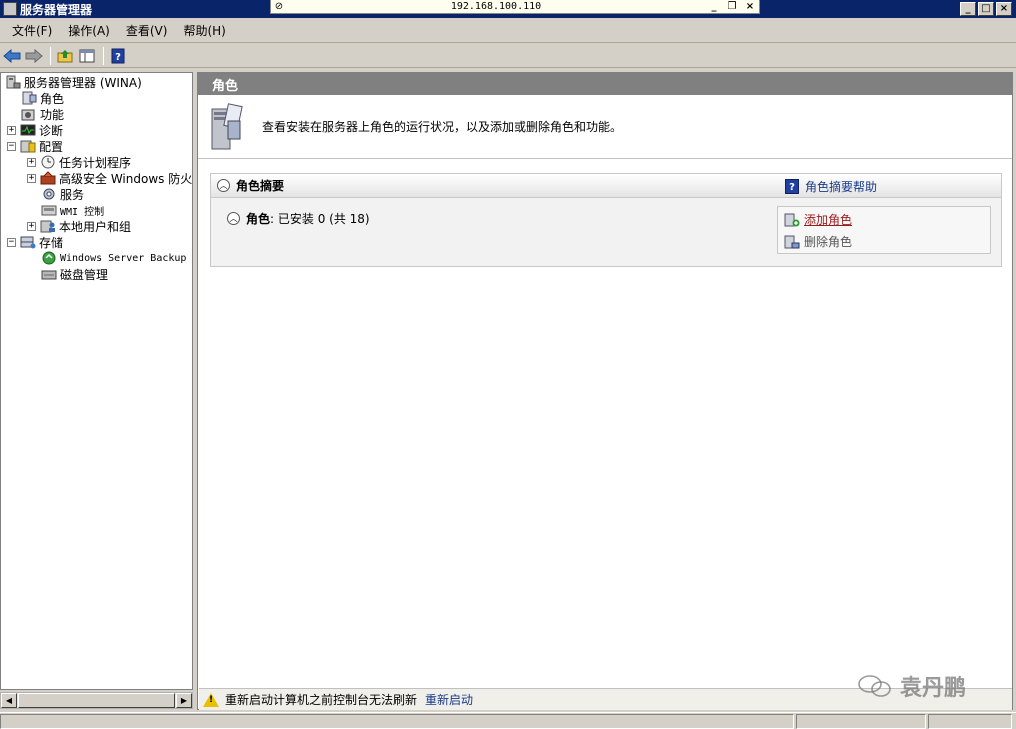  I want to click on server-icon, so click(13, 82).